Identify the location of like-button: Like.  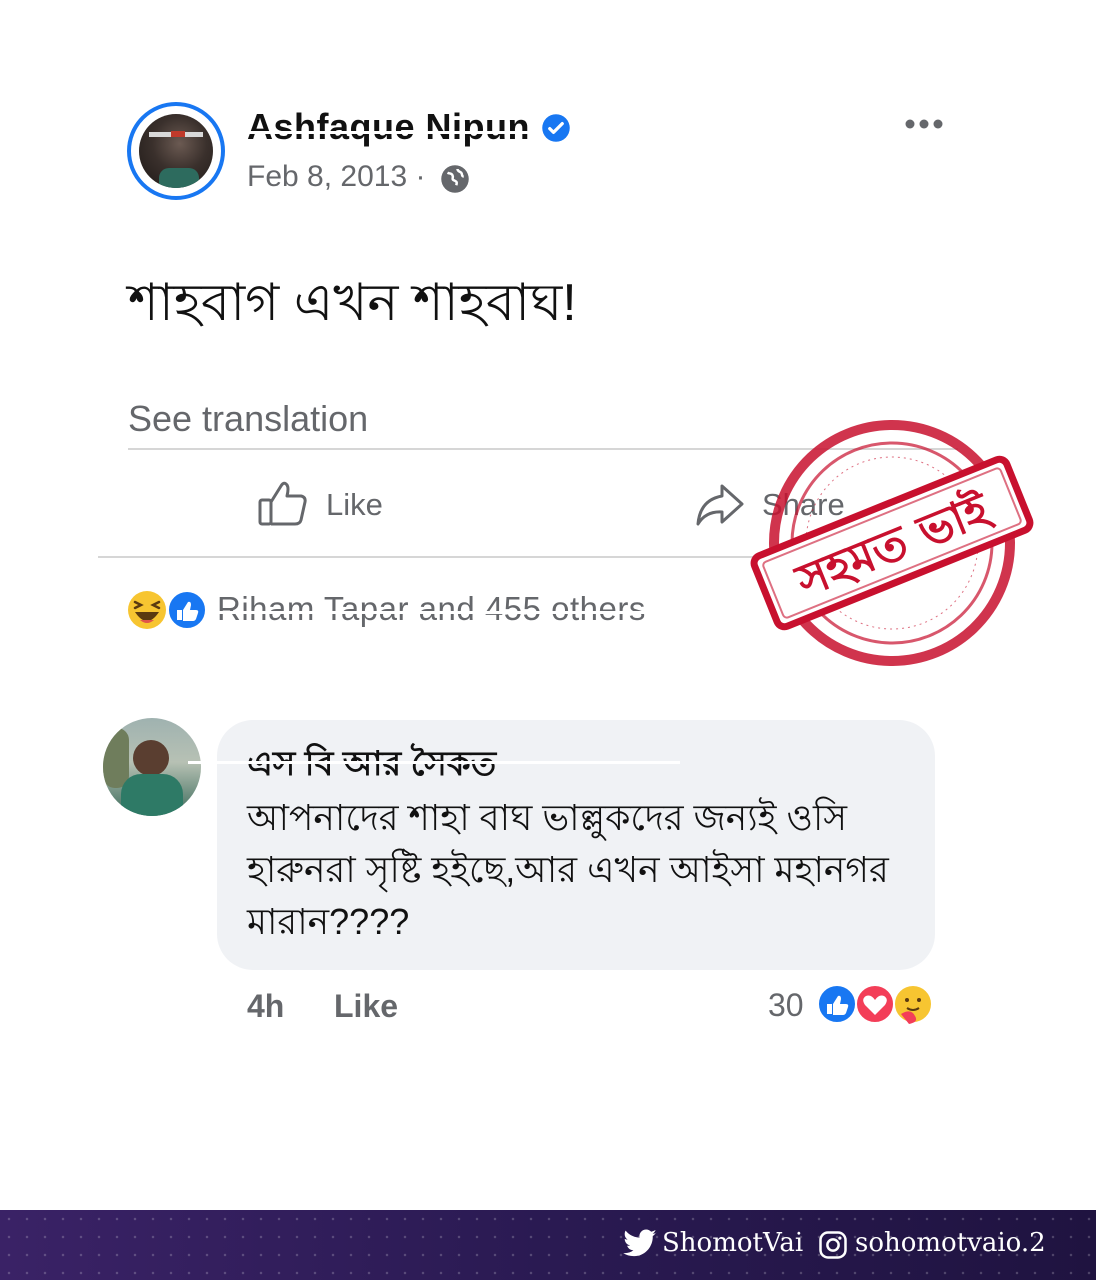
(354, 505).